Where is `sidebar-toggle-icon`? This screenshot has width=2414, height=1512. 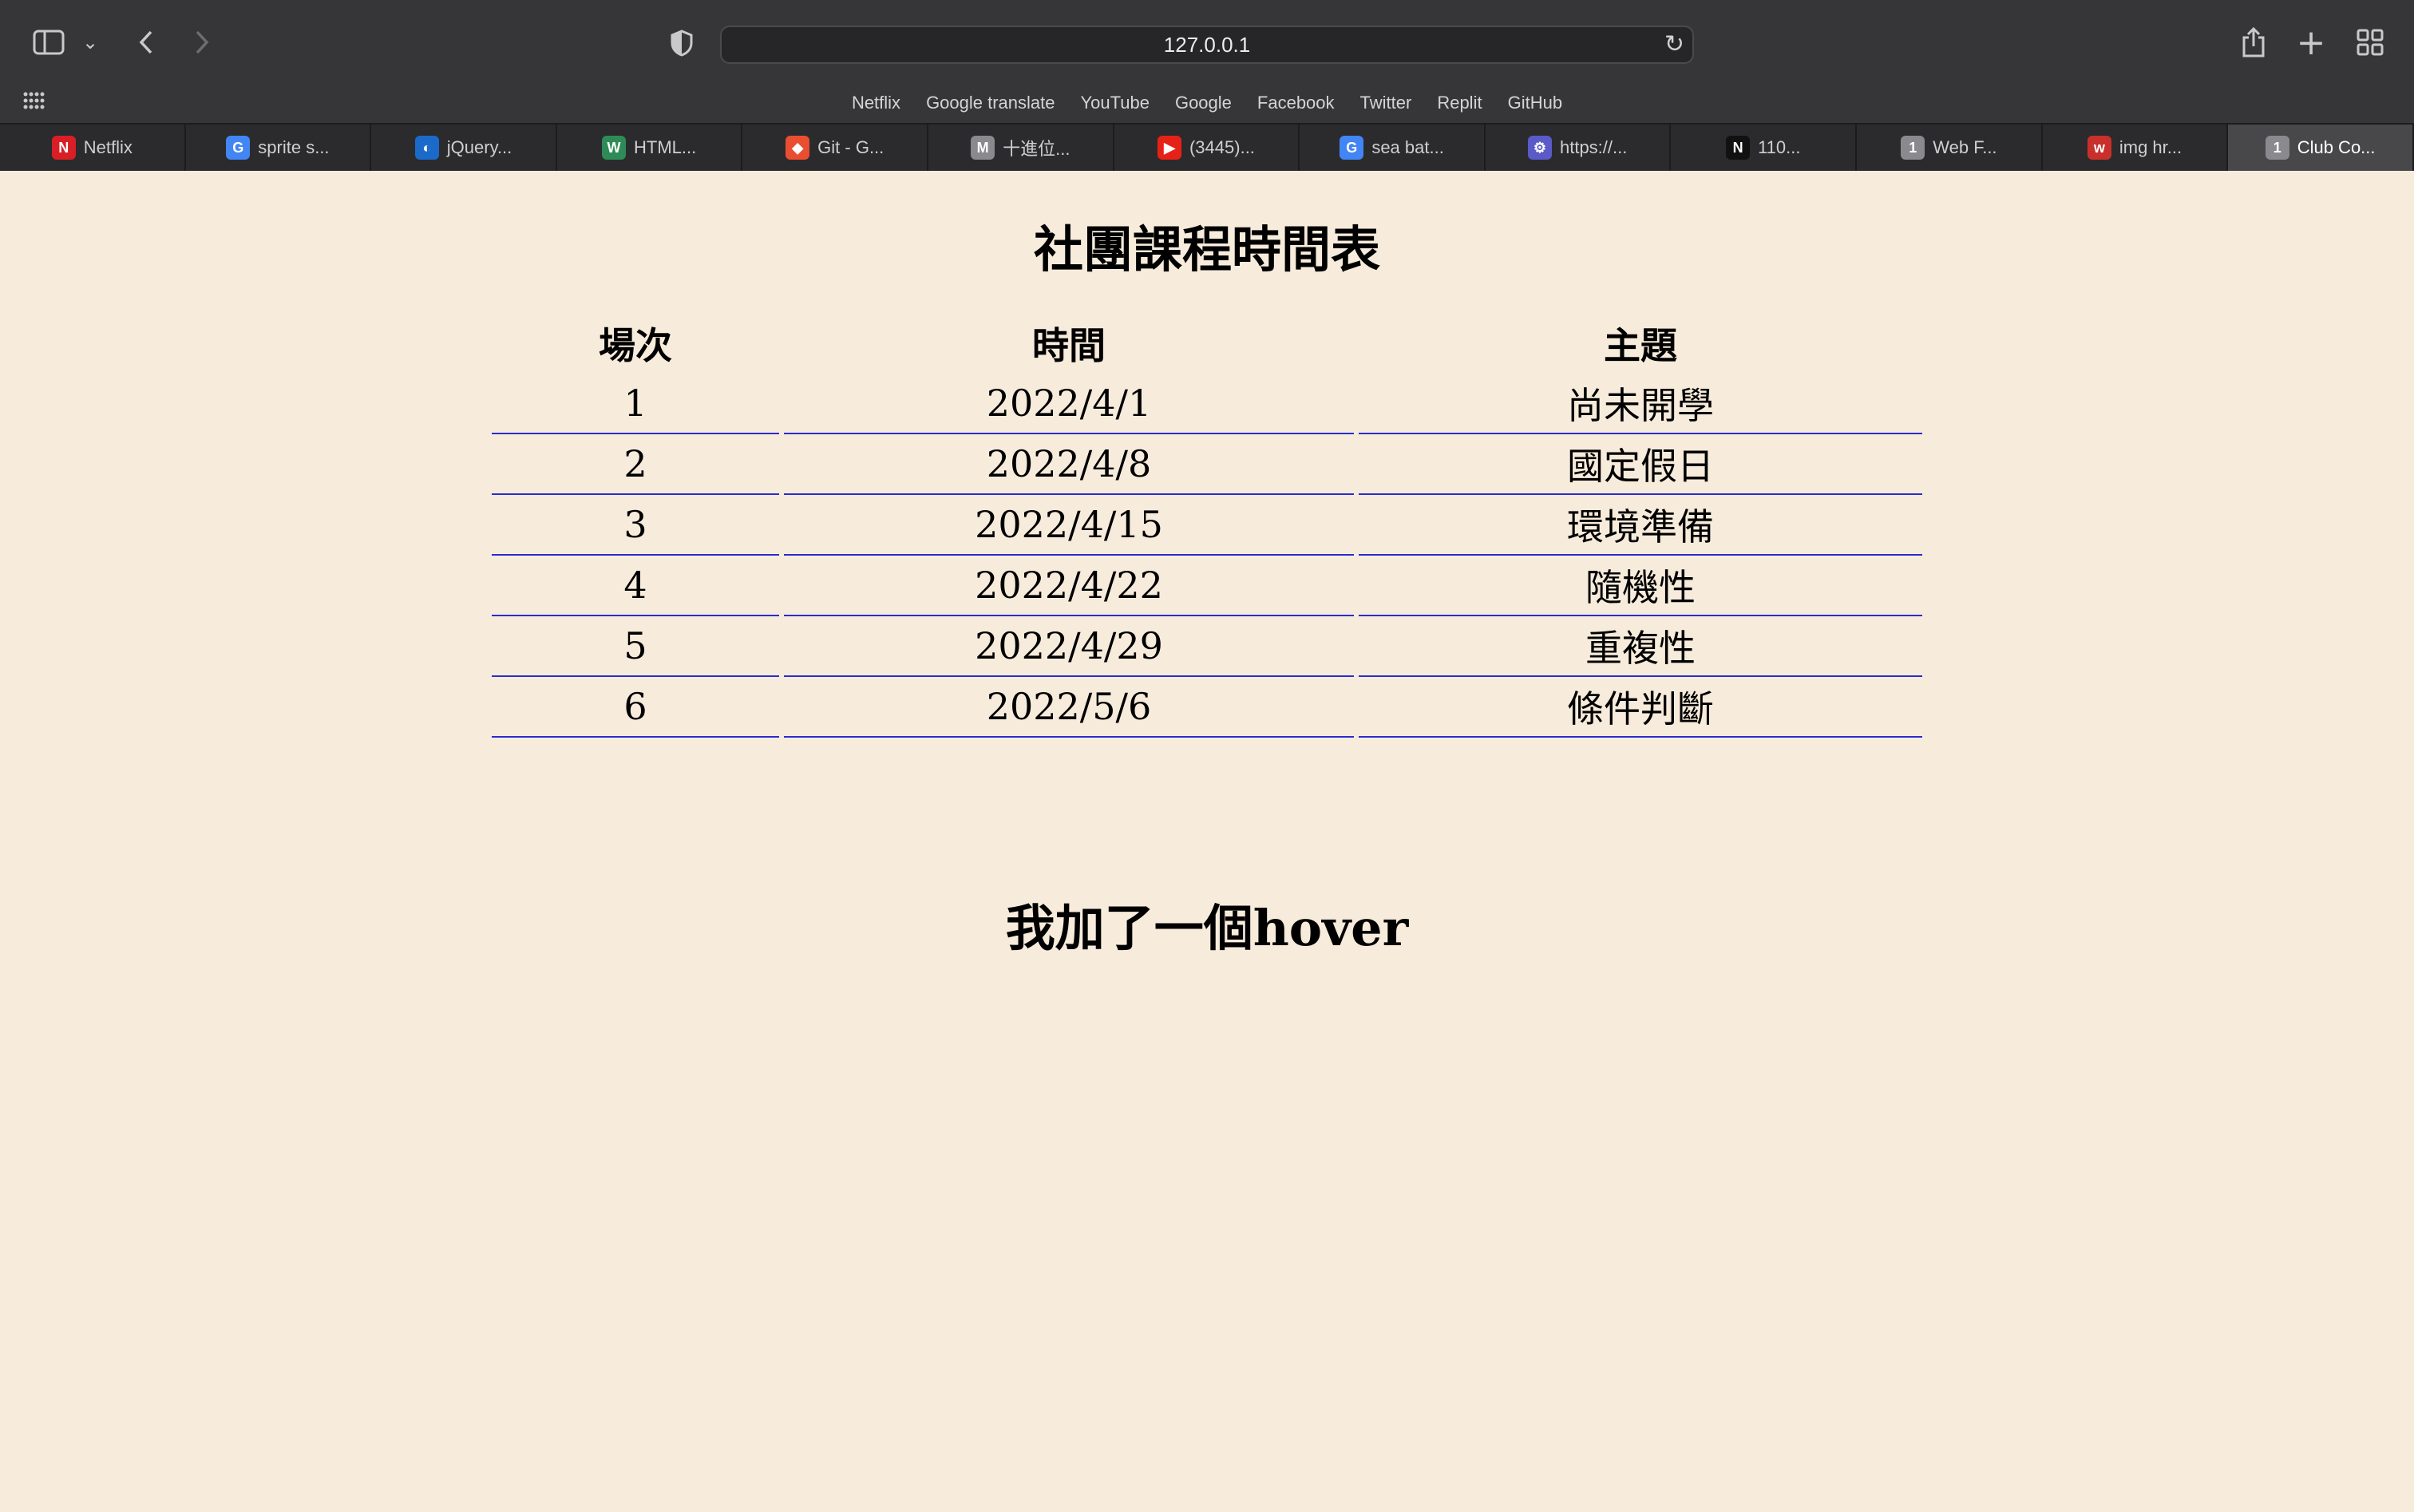
sidebar-toggle-icon is located at coordinates (48, 42).